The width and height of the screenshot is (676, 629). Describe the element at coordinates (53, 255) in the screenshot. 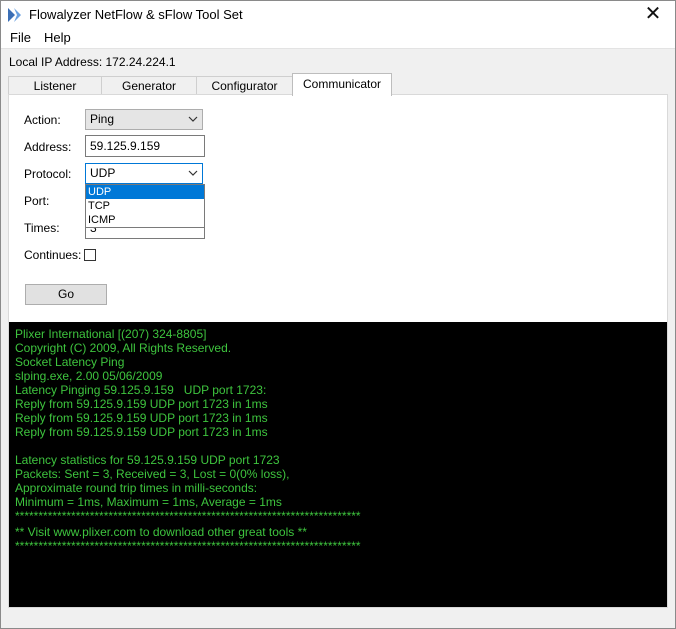

I see `continues-label: Continues:` at that location.